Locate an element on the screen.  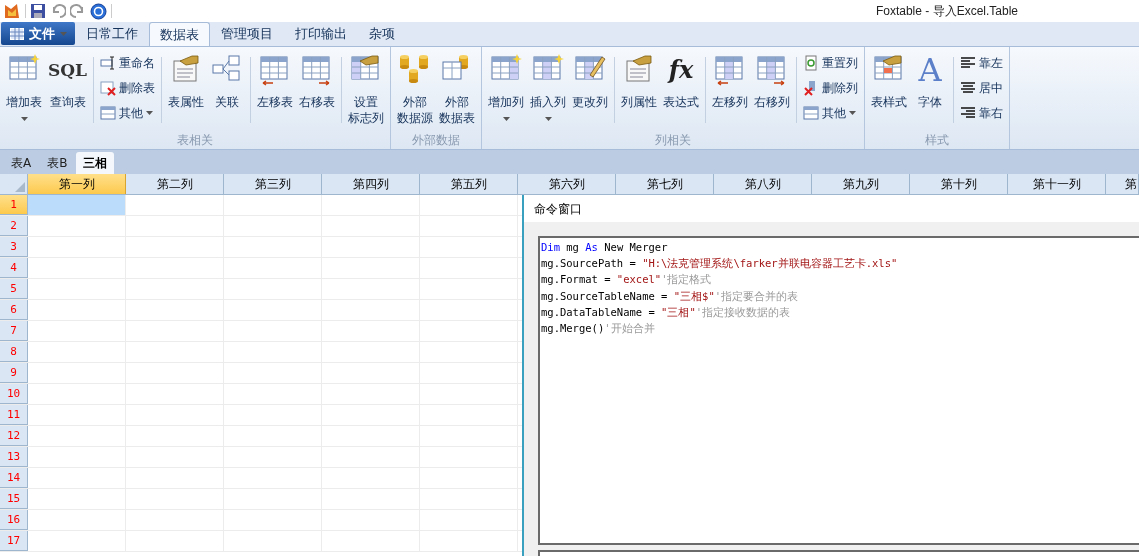
ribbon-group-label: 外部数据 is located at coordinates (436, 140).